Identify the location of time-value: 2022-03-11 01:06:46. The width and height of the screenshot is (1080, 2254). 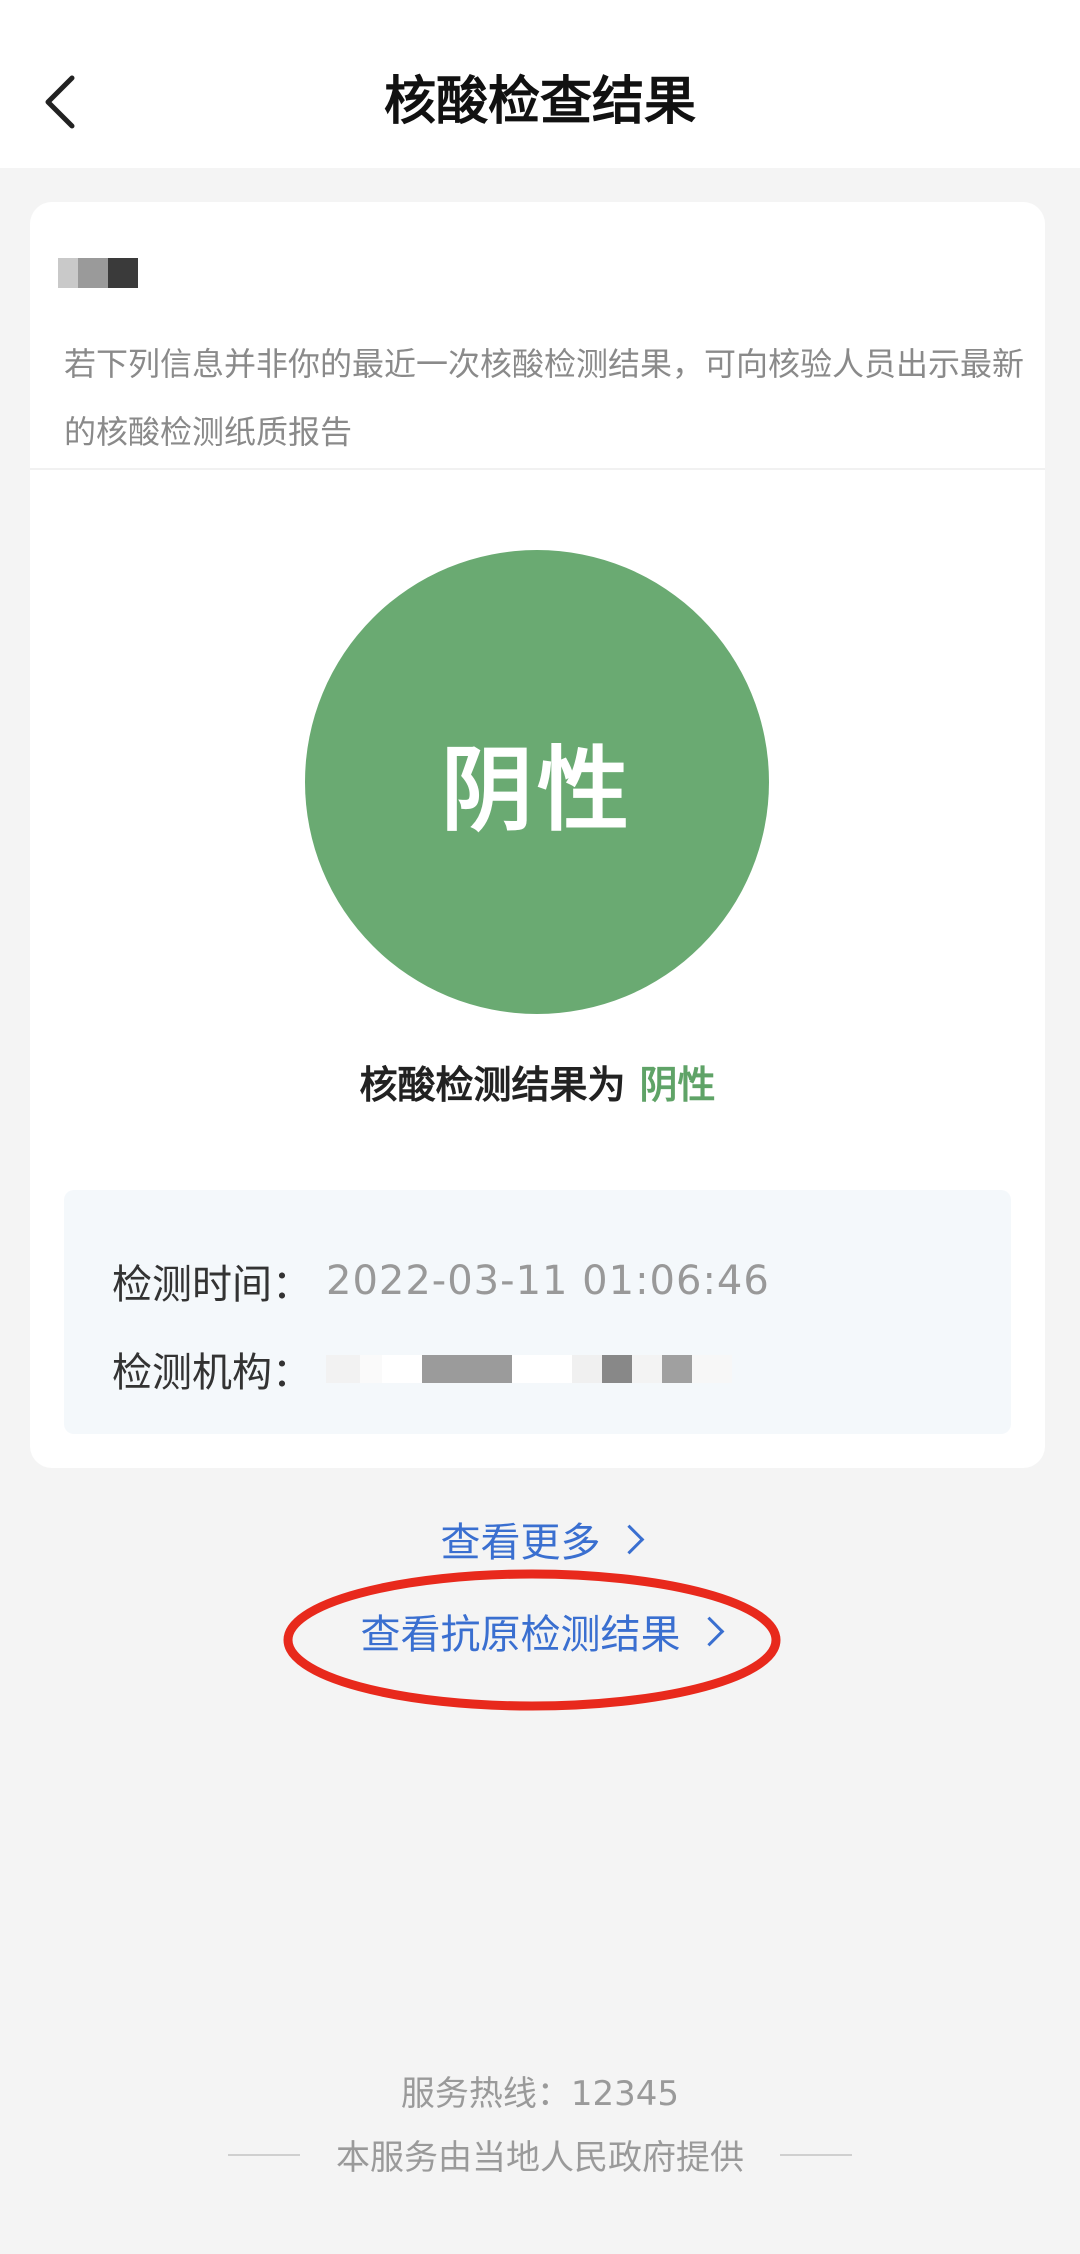
(548, 1281).